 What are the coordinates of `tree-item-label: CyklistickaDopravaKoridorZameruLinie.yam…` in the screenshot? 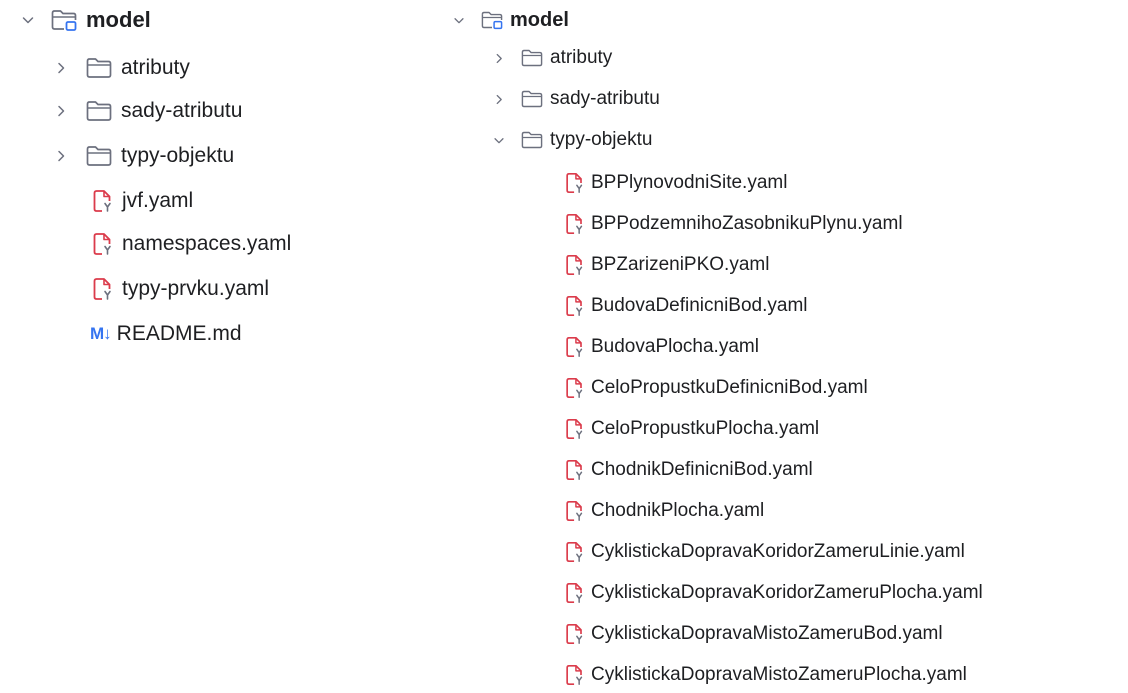 It's located at (778, 551).